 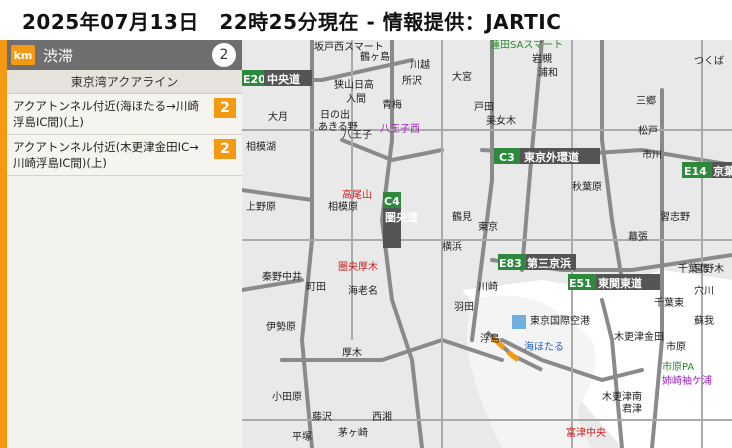 I want to click on map-label: 市原PA, so click(x=678, y=366).